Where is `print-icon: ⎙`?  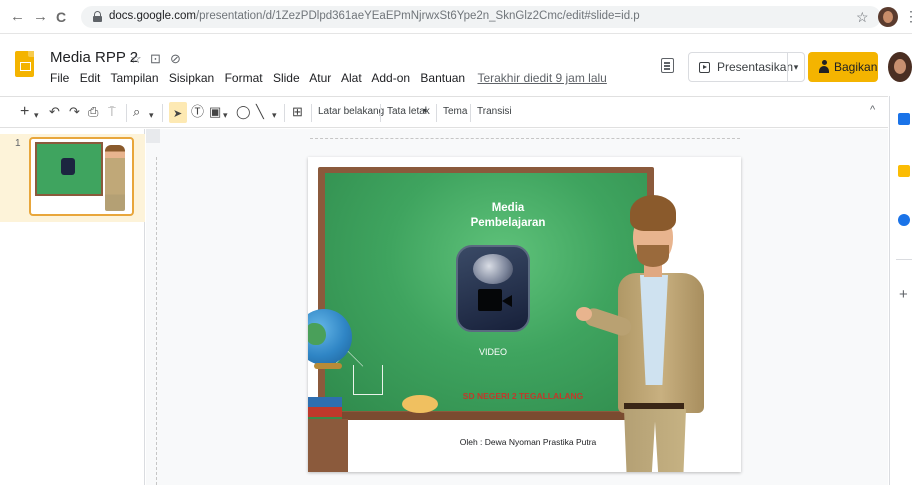 print-icon: ⎙ is located at coordinates (93, 112).